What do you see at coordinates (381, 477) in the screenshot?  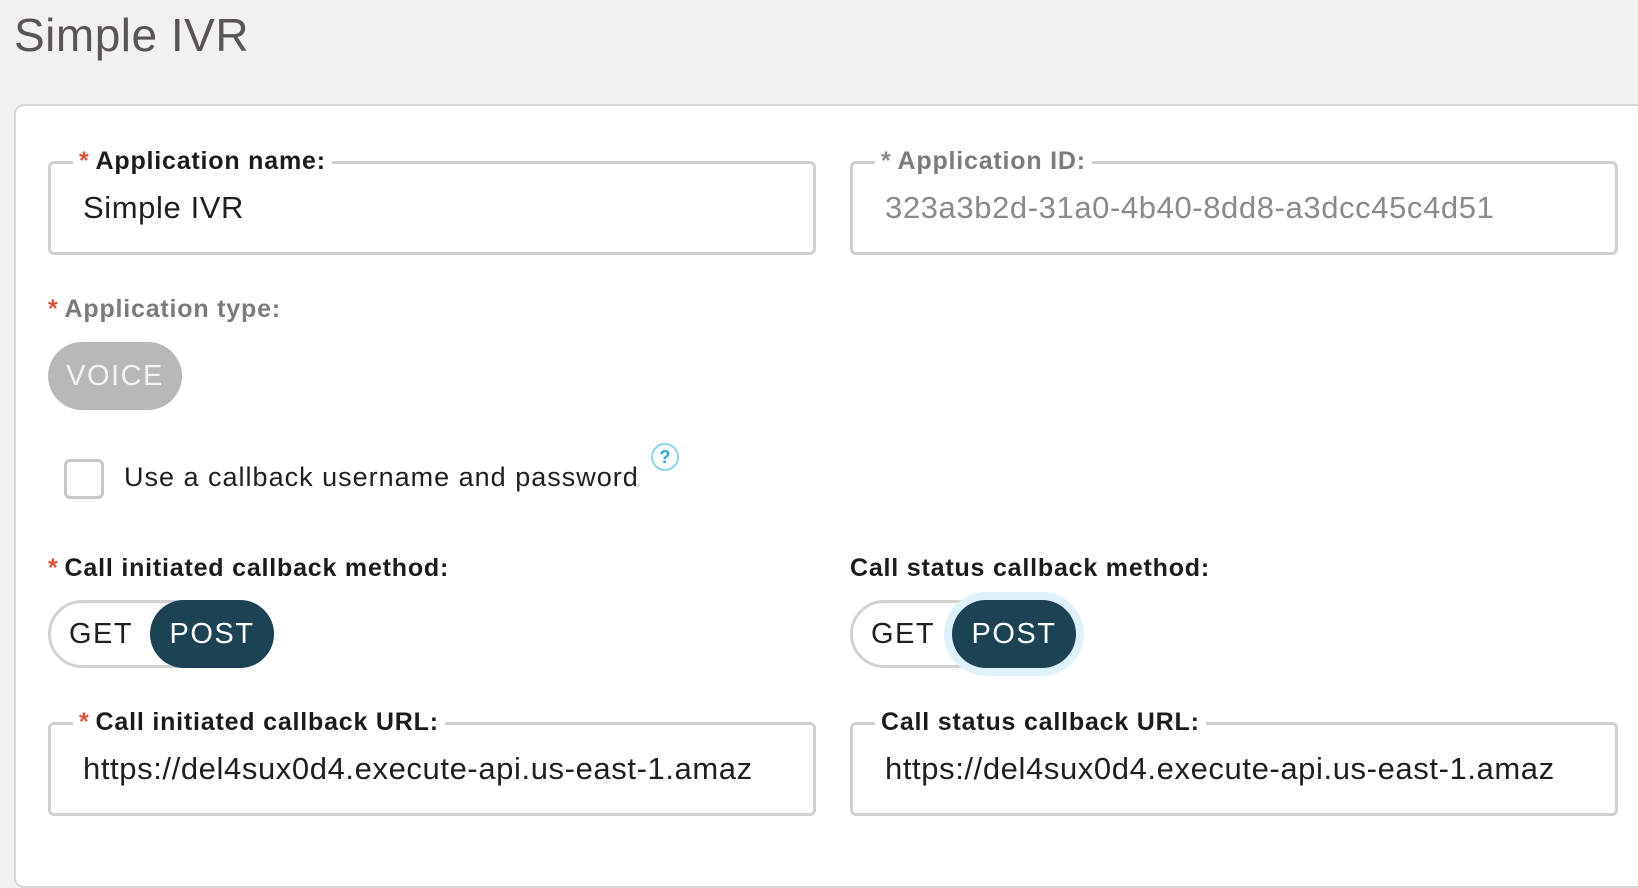 I see `callback-credentials-label: Use a callback username and password` at bounding box center [381, 477].